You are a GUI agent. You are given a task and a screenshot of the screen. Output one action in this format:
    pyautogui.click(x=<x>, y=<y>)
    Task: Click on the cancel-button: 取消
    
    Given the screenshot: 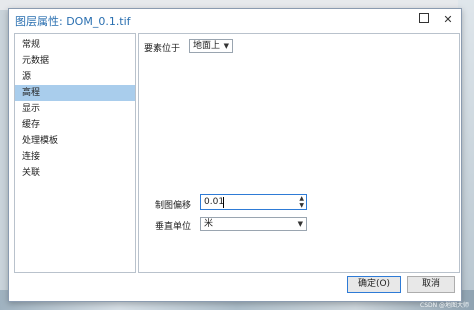 What is the action you would take?
    pyautogui.click(x=431, y=284)
    